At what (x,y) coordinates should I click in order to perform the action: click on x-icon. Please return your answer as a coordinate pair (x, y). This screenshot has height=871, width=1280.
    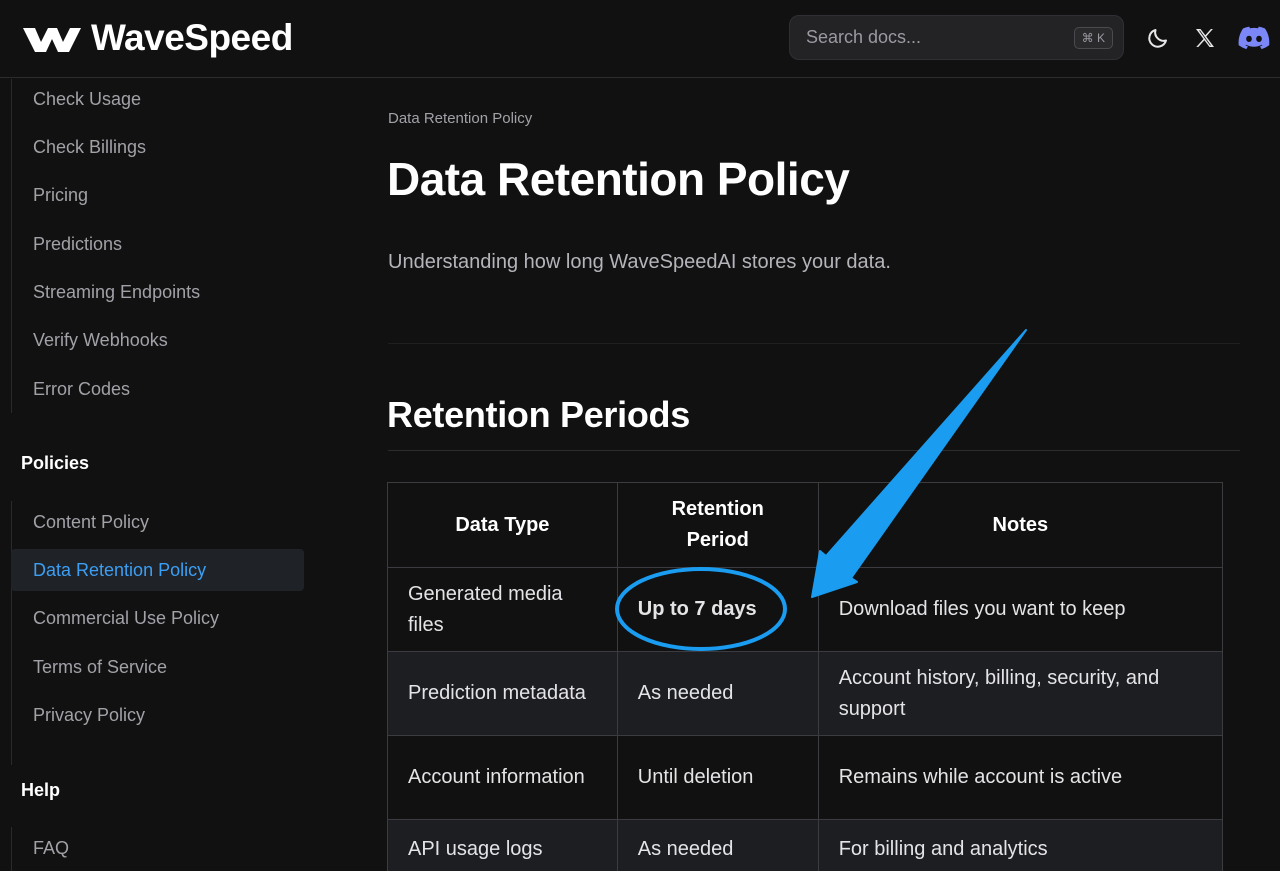
    Looking at the image, I should click on (1205, 38).